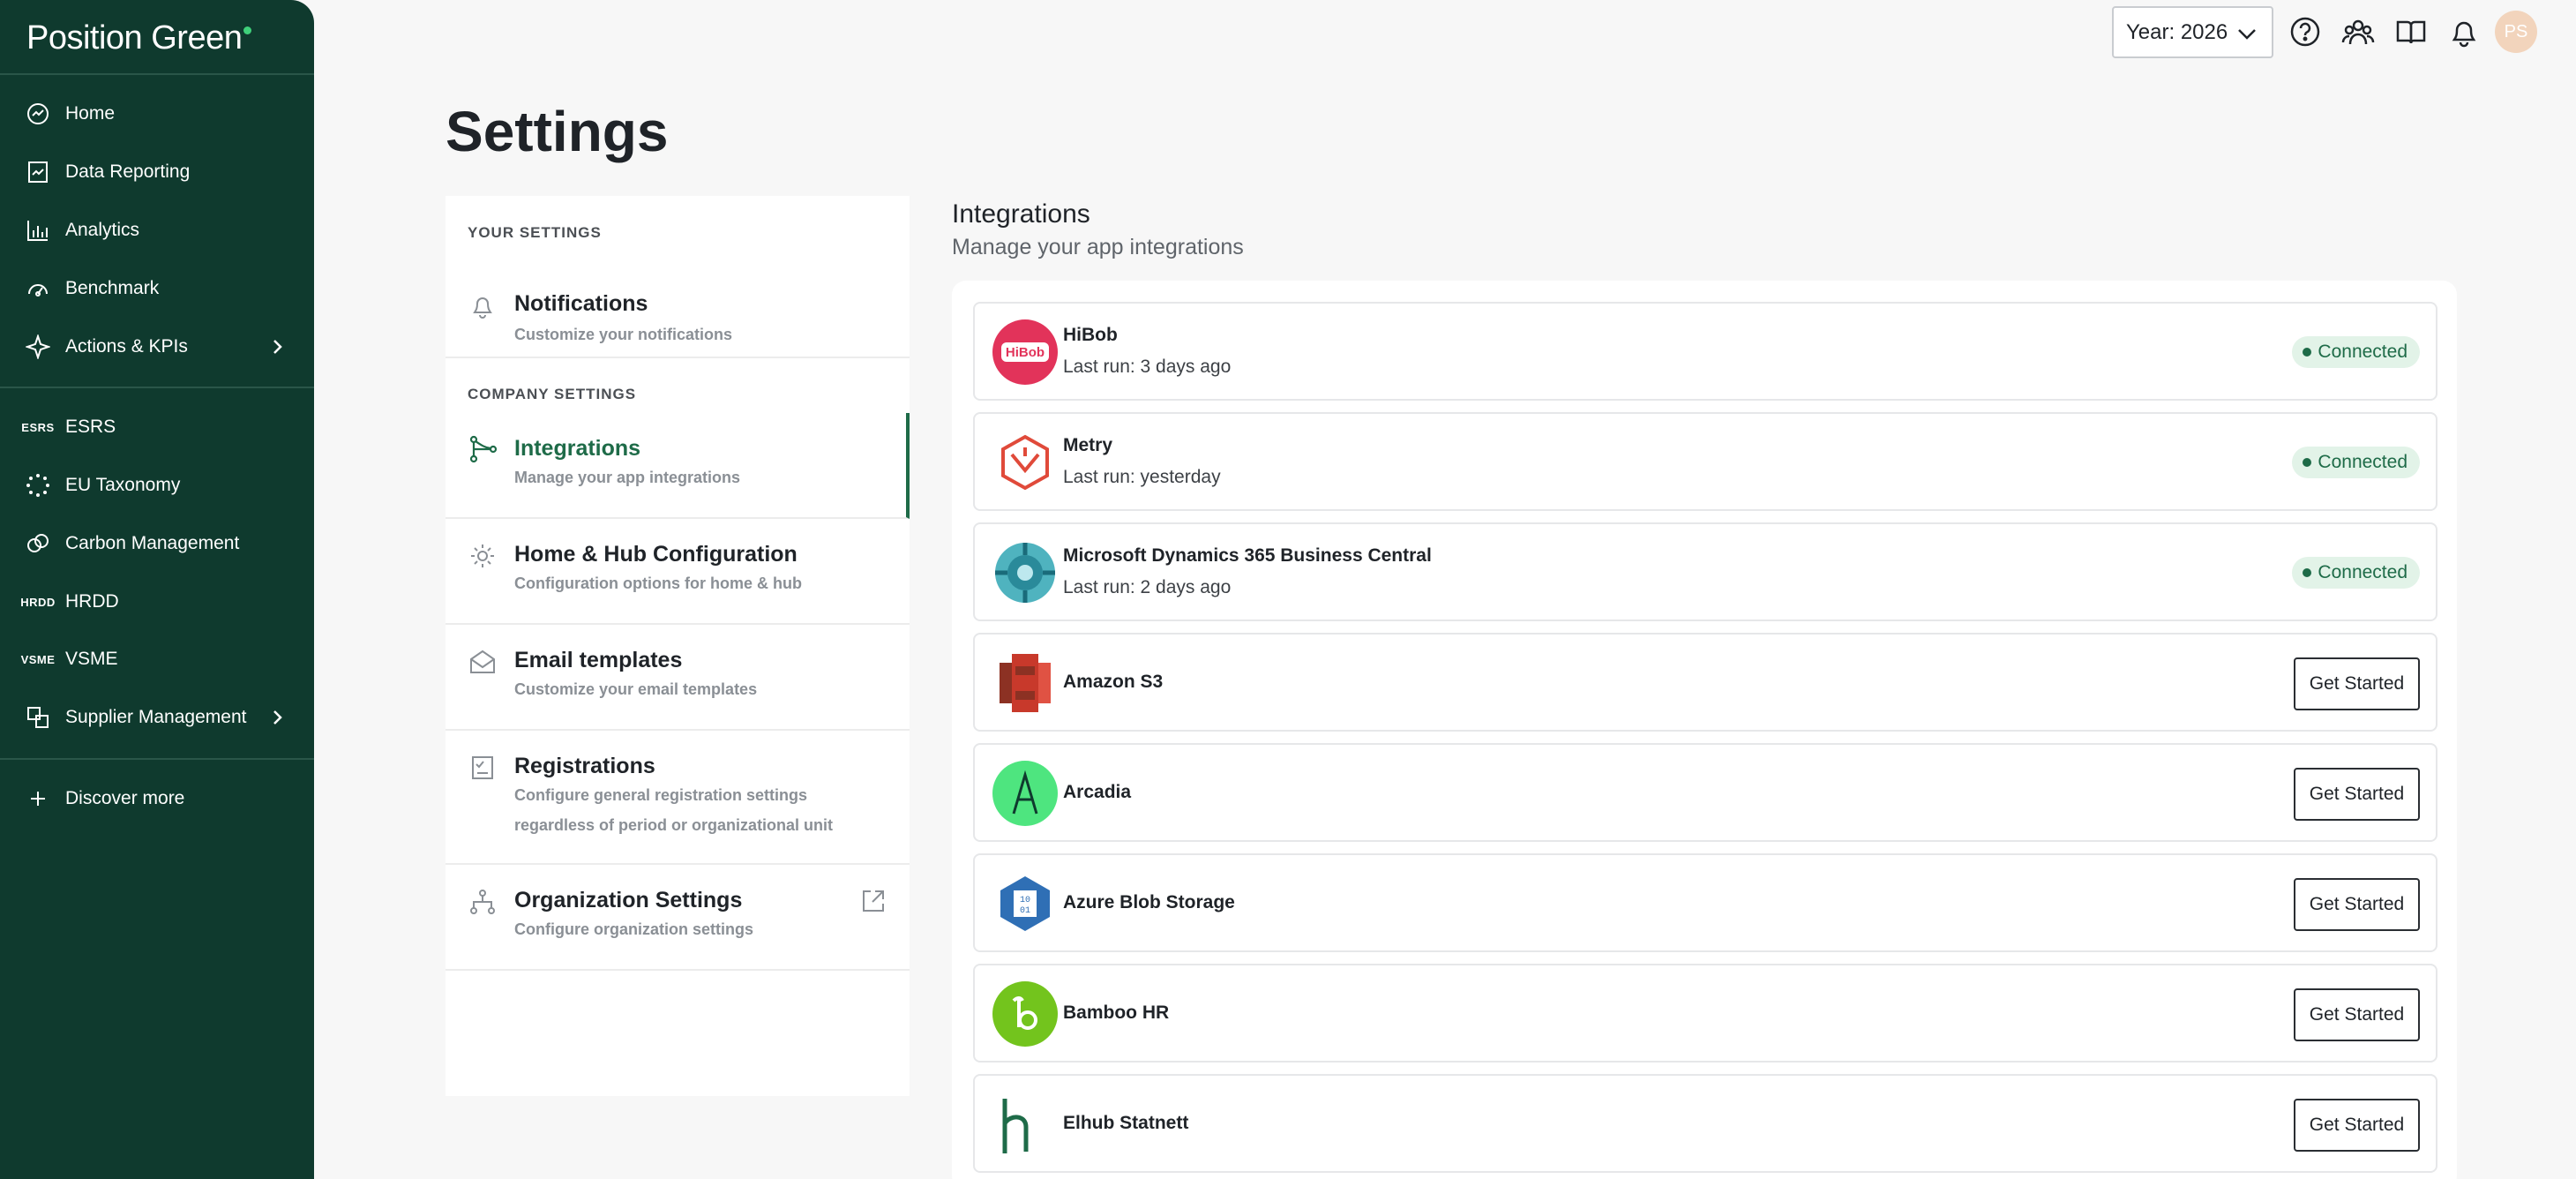 The image size is (2576, 1179). What do you see at coordinates (38, 427) in the screenshot?
I see `esrs-icon: ESRS` at bounding box center [38, 427].